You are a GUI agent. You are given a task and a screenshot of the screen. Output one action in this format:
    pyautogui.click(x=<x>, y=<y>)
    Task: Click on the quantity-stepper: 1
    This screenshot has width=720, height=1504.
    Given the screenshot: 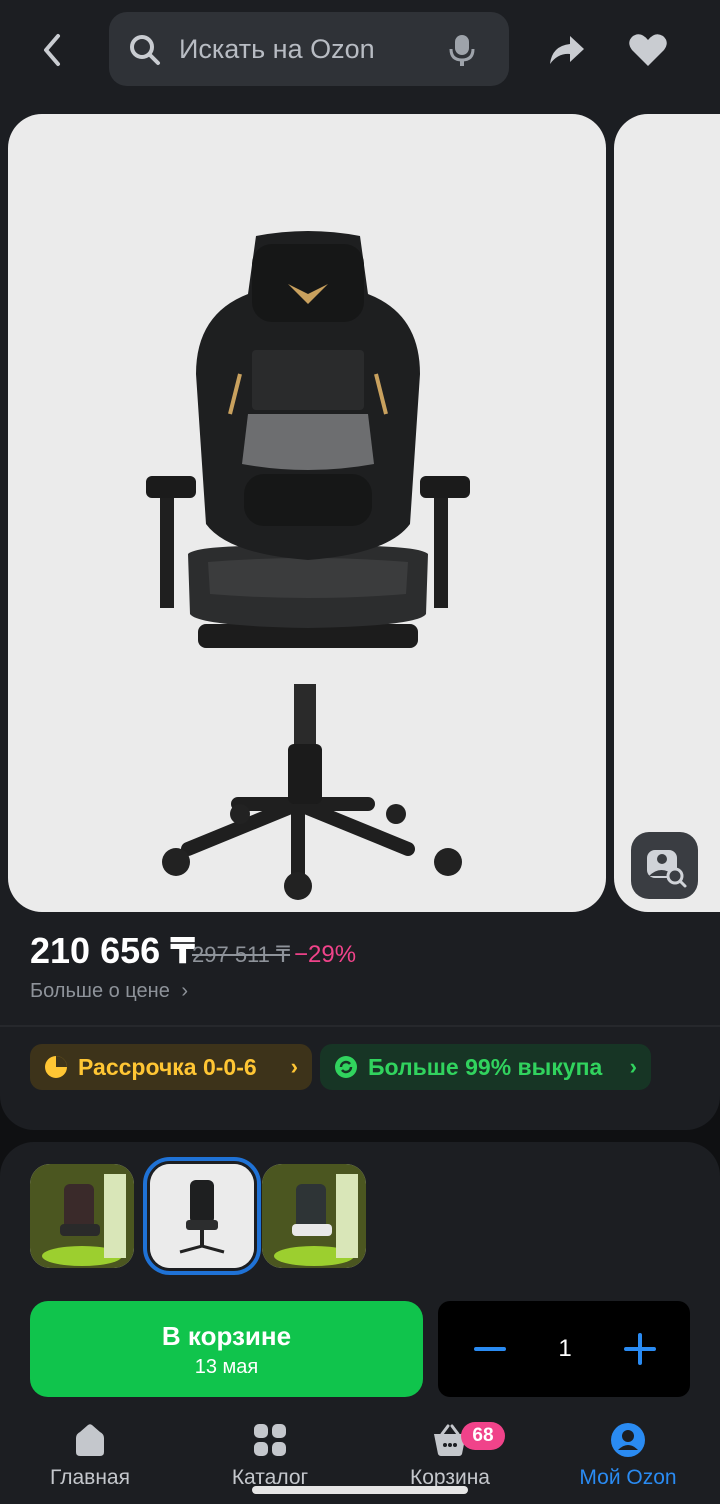 What is the action you would take?
    pyautogui.click(x=564, y=1349)
    